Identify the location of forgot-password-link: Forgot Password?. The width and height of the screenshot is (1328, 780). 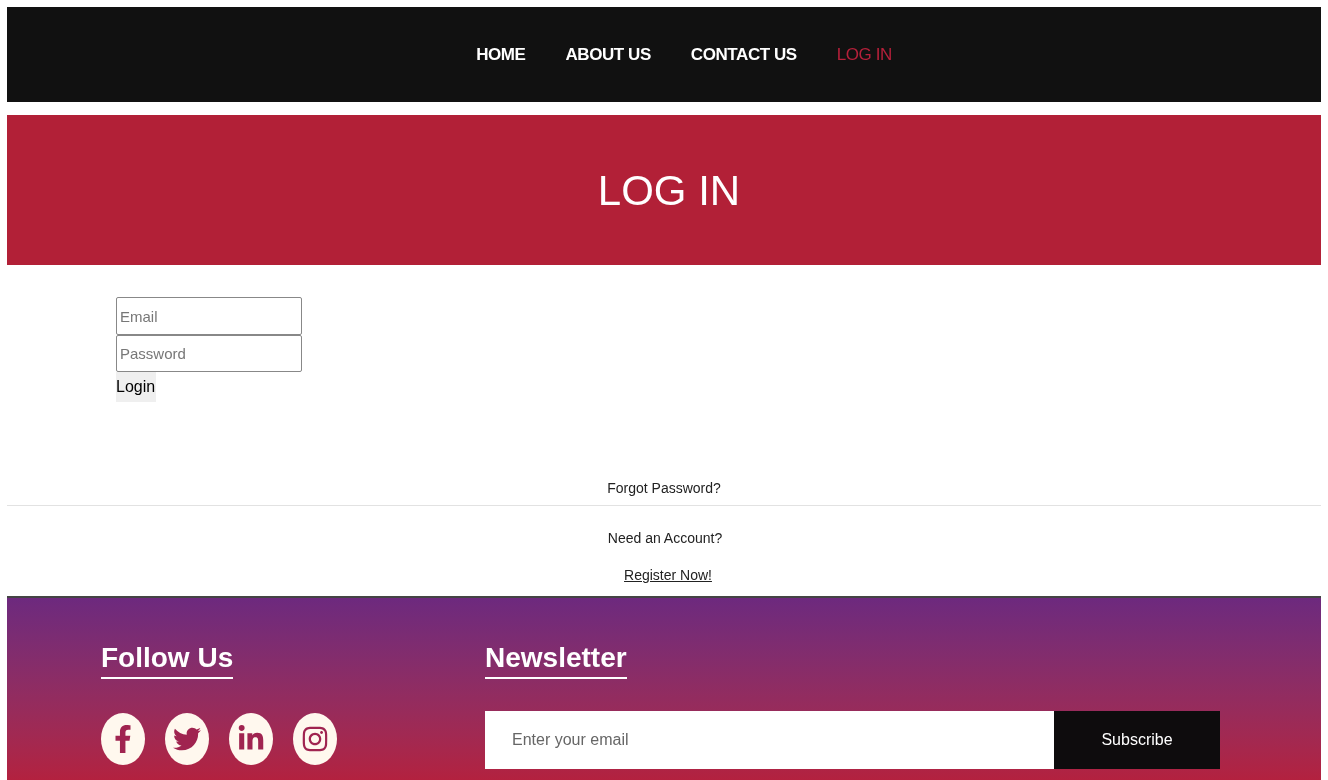
(664, 488).